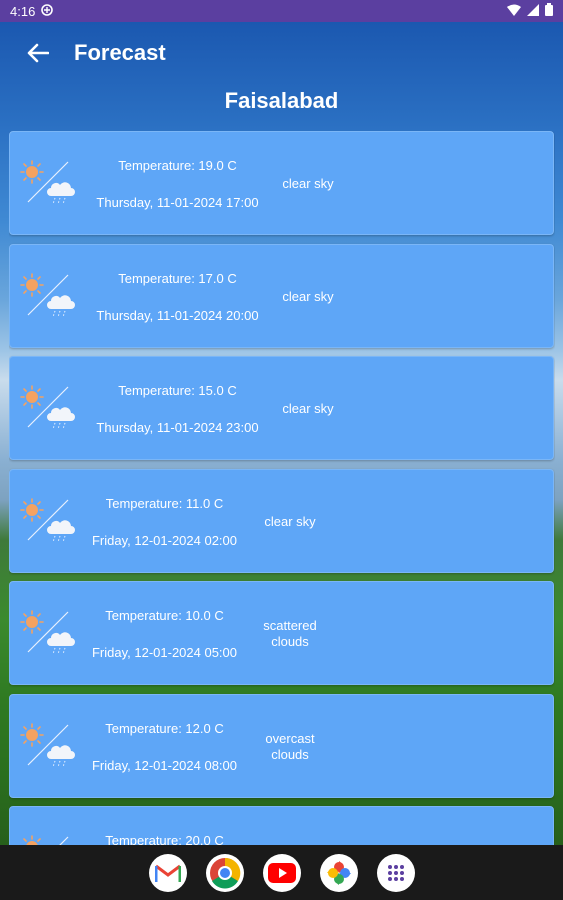 The height and width of the screenshot is (900, 563). I want to click on status-time: 4:16, so click(23, 11).